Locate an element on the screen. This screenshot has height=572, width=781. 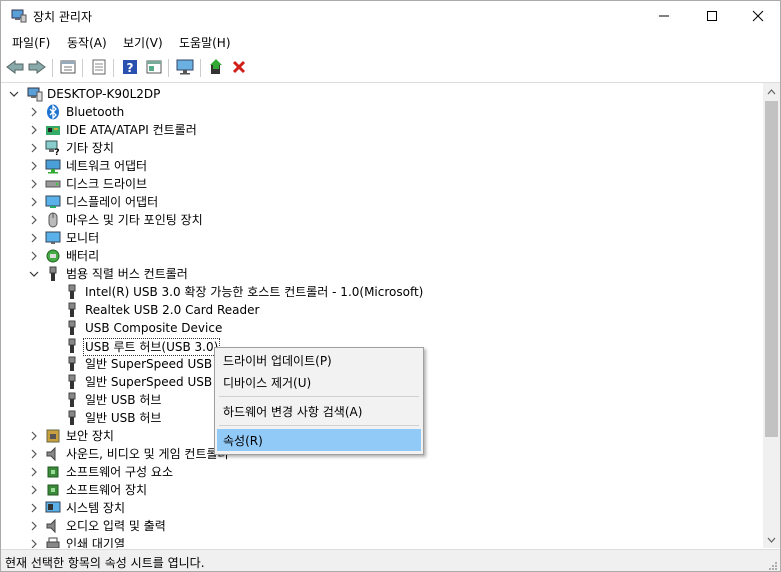
tree-item-print-queues: 인쇄 대기열 is located at coordinates (381, 541).